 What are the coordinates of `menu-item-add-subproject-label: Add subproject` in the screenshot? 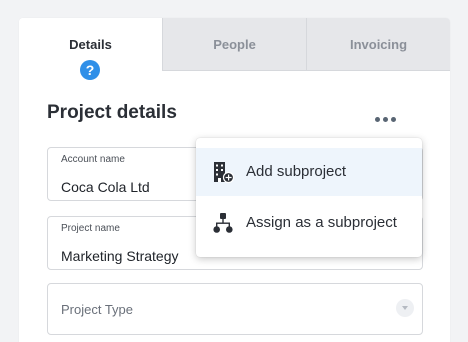 It's located at (296, 171).